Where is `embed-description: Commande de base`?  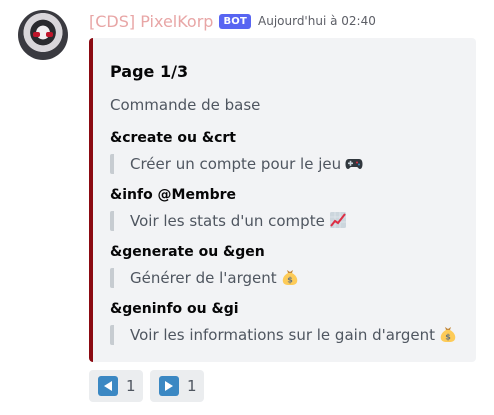 embed-description: Commande de base is located at coordinates (185, 105).